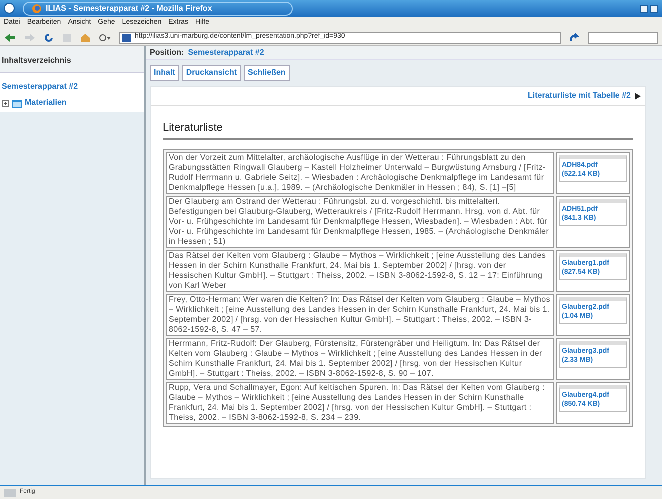 The height and width of the screenshot is (499, 662). What do you see at coordinates (360, 271) in the screenshot?
I see `citation-cell: Das Rätsel der Kelten vom Glauberg : Glaube – Mythos – Wirklichkeit ; [eine Ausstellung des Landes Hessen in der Schirn Kunsthalle Frankfurt, 24. Mai bis 1. September 2002] / [hrsg. von der Hessischen Kultur GmbH]. – Stuttgart : Theiss, 2002. – ISBN 3-8062-1592-8, S. 12 – 17: Einführung von Karl Weber` at bounding box center [360, 271].